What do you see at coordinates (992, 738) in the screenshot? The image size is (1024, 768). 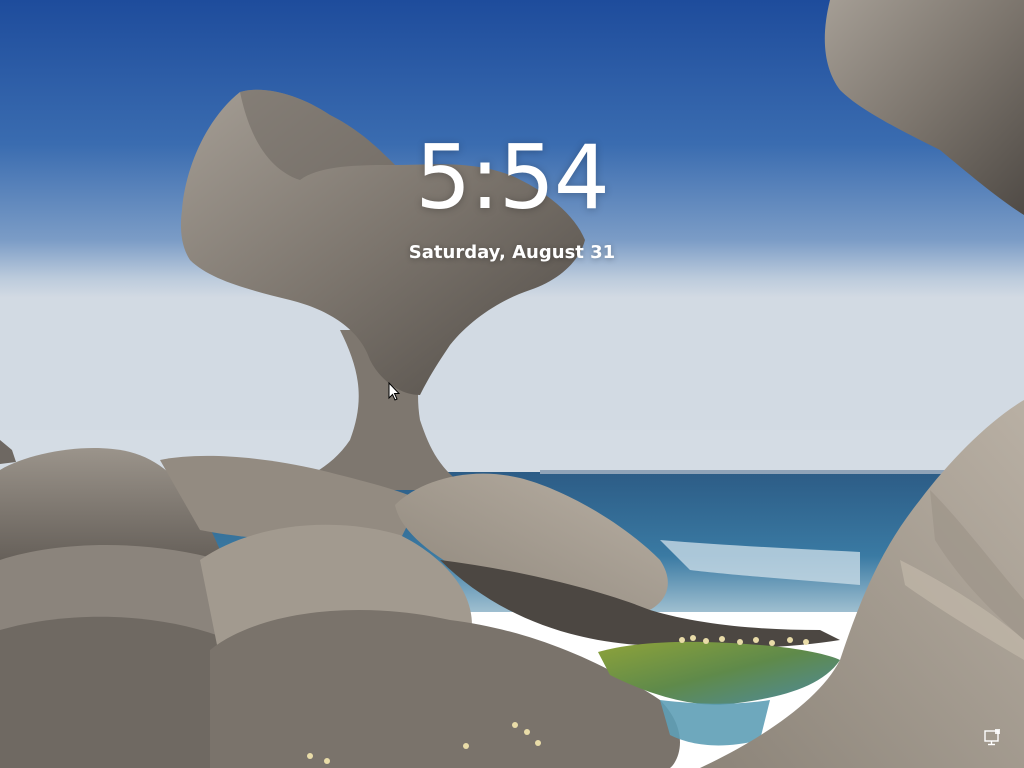 I see `network-monitor-icon` at bounding box center [992, 738].